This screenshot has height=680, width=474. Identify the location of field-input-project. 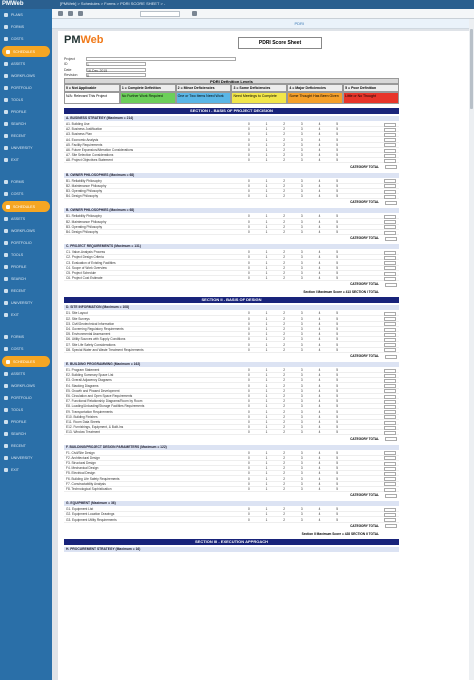
(161, 58).